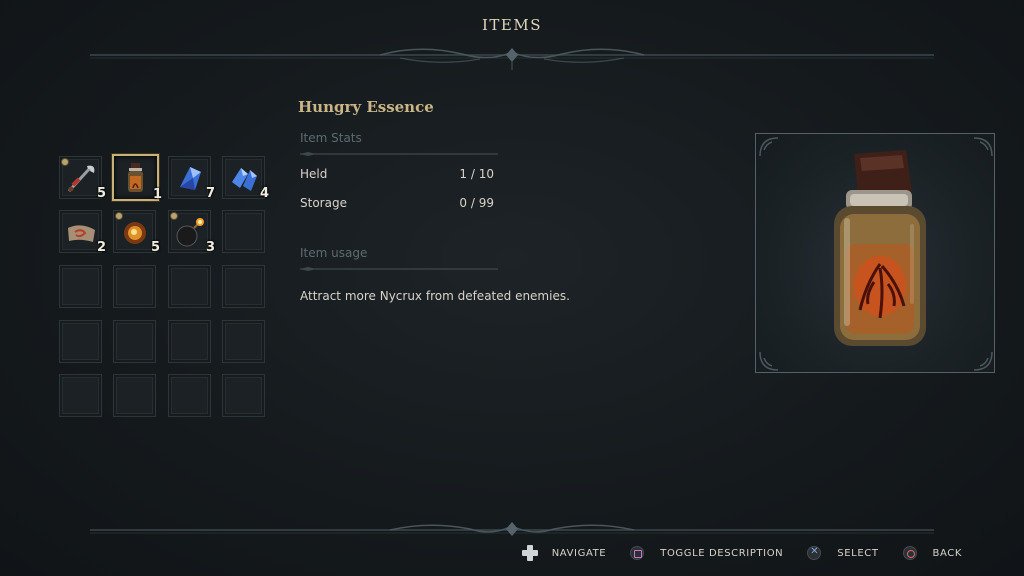 This screenshot has width=1024, height=576. What do you see at coordinates (210, 193) in the screenshot?
I see `item-count: 7` at bounding box center [210, 193].